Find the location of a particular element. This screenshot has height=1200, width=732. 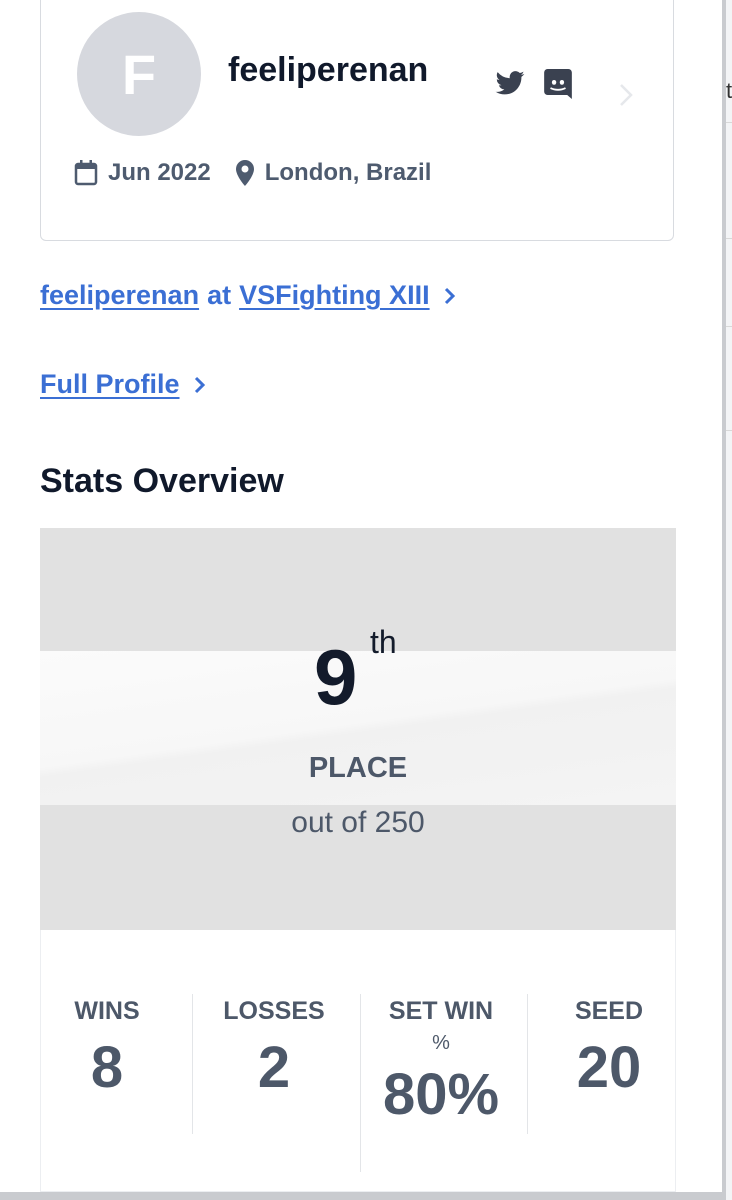

event-link-at: at is located at coordinates (219, 295).